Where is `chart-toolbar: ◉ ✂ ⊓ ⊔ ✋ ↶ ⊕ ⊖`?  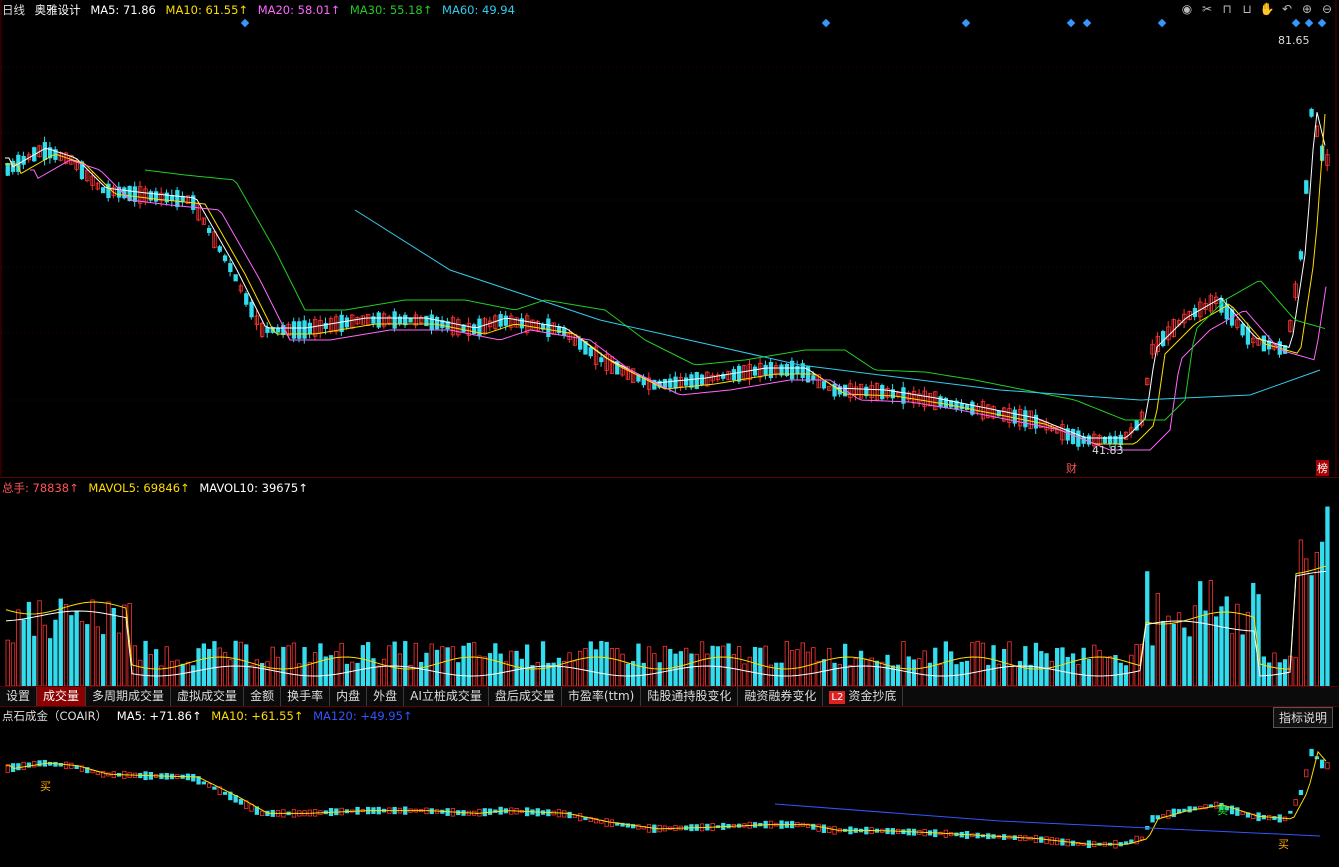
chart-toolbar: ◉ ✂ ⊓ ⊔ ✋ ↶ ⊕ ⊖ is located at coordinates (1257, 9).